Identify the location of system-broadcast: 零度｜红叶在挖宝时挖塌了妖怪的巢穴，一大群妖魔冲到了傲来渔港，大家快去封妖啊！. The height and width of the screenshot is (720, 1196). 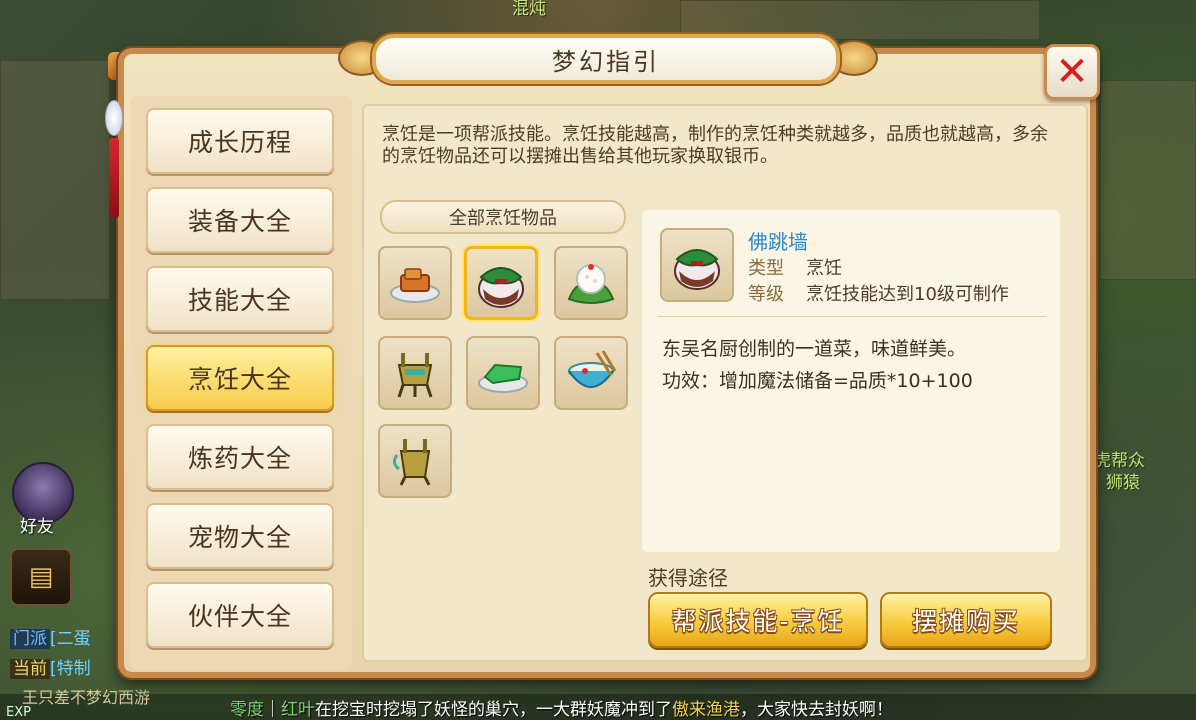
(561, 707).